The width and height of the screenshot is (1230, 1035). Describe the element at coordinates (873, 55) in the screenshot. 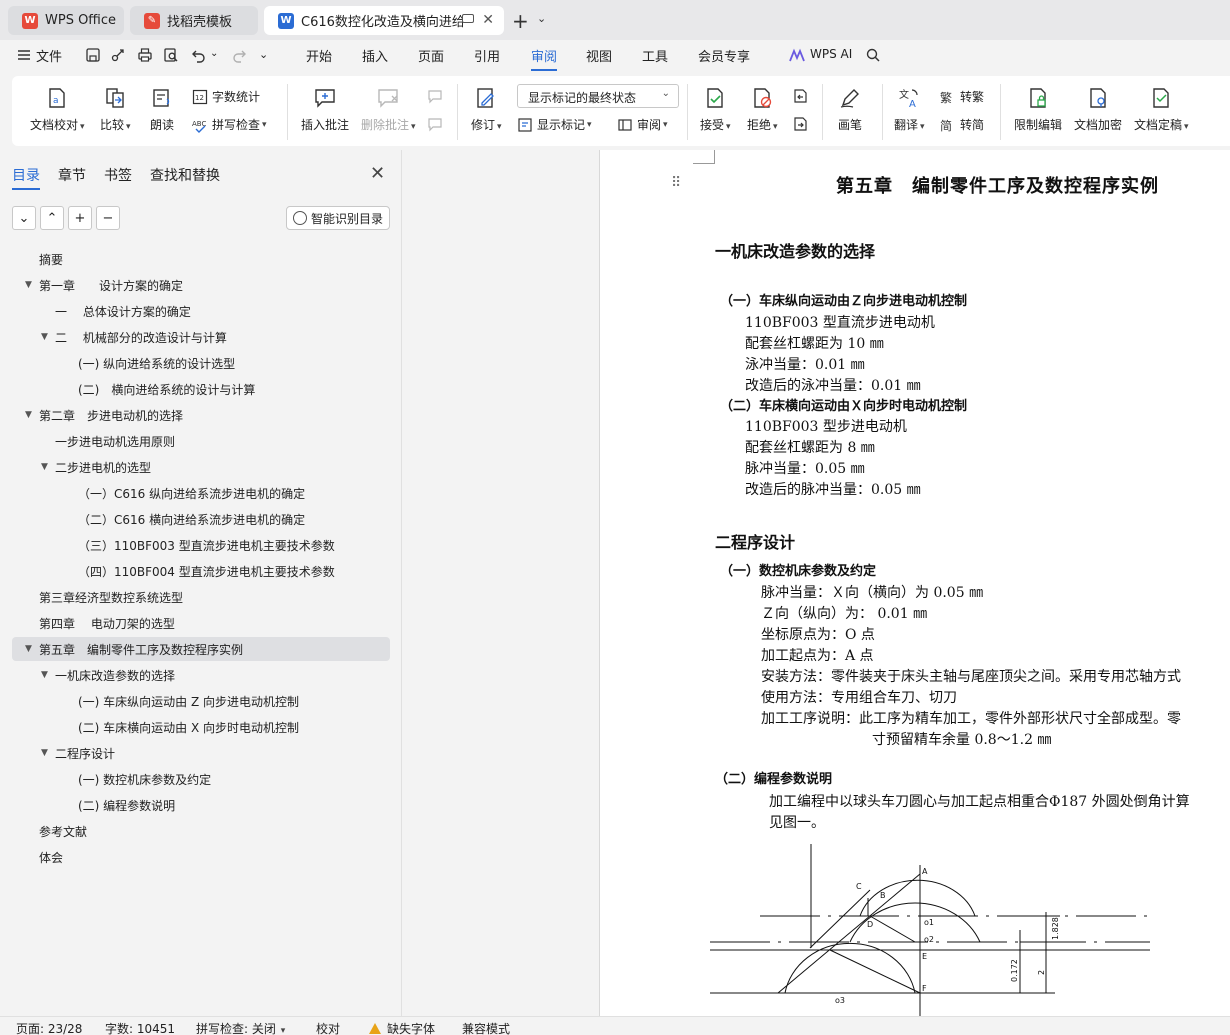

I see `search-icon` at that location.